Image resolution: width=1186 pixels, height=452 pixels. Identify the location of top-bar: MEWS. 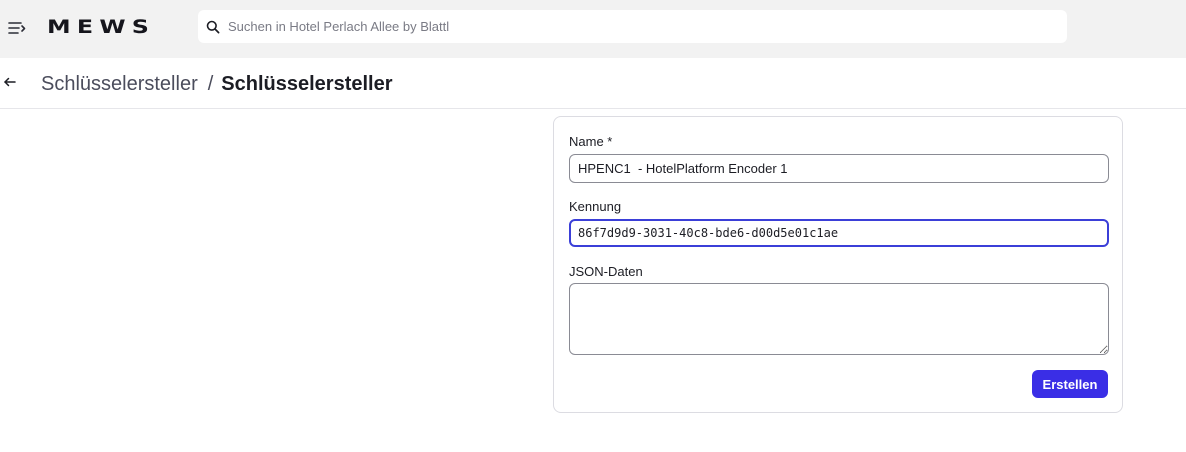
(593, 29).